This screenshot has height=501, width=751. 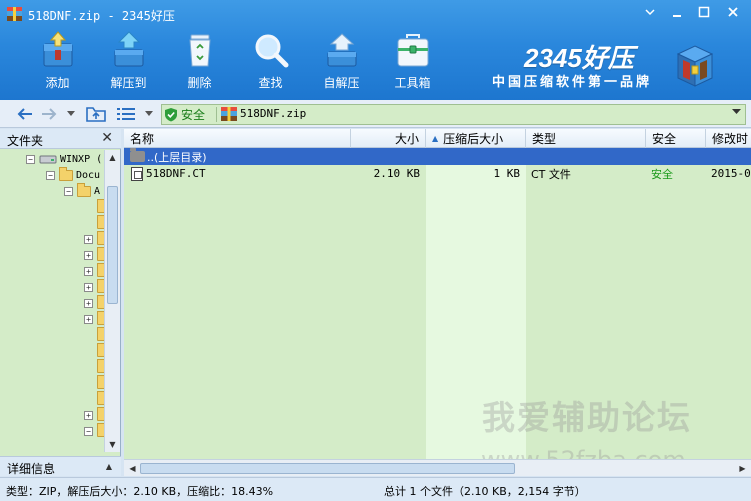 I want to click on column-packed-size: ▲ 压缩后大小, so click(x=476, y=138).